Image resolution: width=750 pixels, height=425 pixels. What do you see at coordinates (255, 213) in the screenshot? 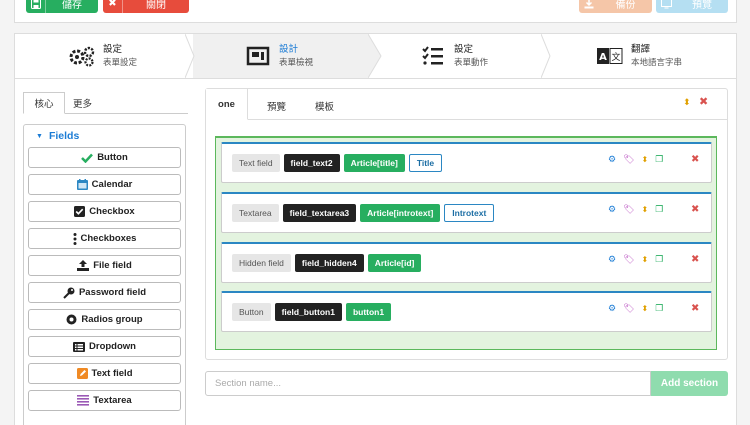
I see `field-type-badge: Textarea` at bounding box center [255, 213].